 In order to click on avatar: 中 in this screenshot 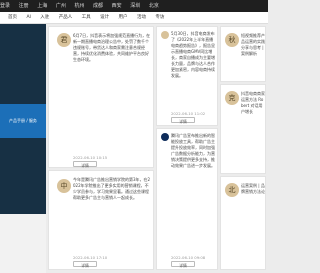, I will do `click(64, 186)`.